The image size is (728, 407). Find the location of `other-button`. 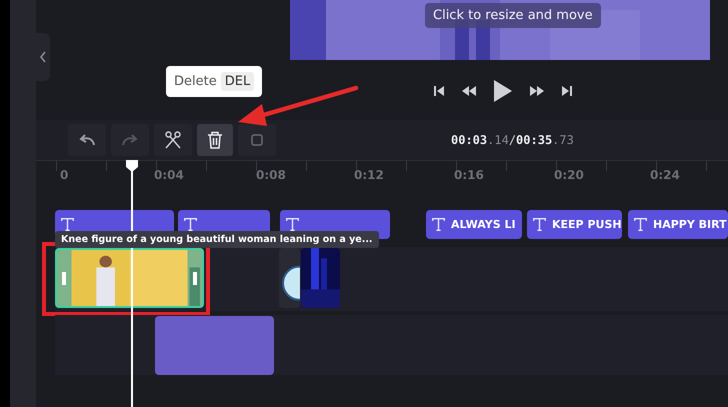

other-button is located at coordinates (257, 140).